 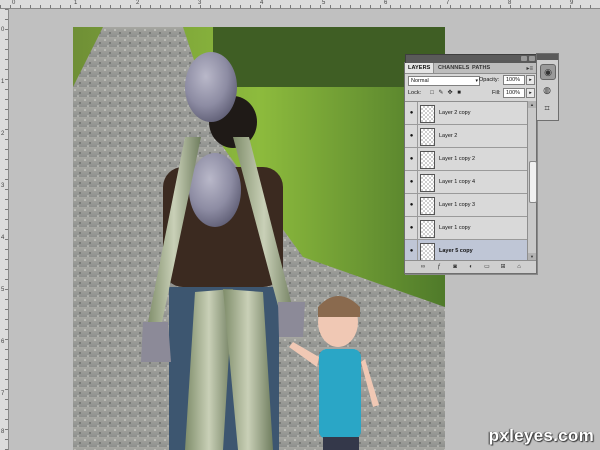 What do you see at coordinates (547, 90) in the screenshot?
I see `channels-icon: ◍` at bounding box center [547, 90].